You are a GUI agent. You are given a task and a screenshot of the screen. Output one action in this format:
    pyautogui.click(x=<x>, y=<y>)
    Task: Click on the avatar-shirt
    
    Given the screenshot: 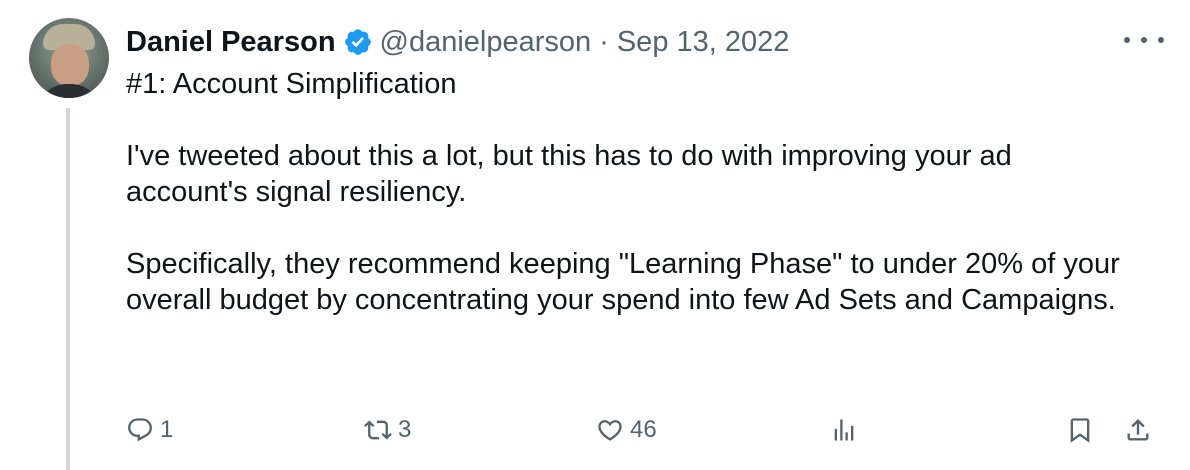 What is the action you would take?
    pyautogui.click(x=69, y=91)
    